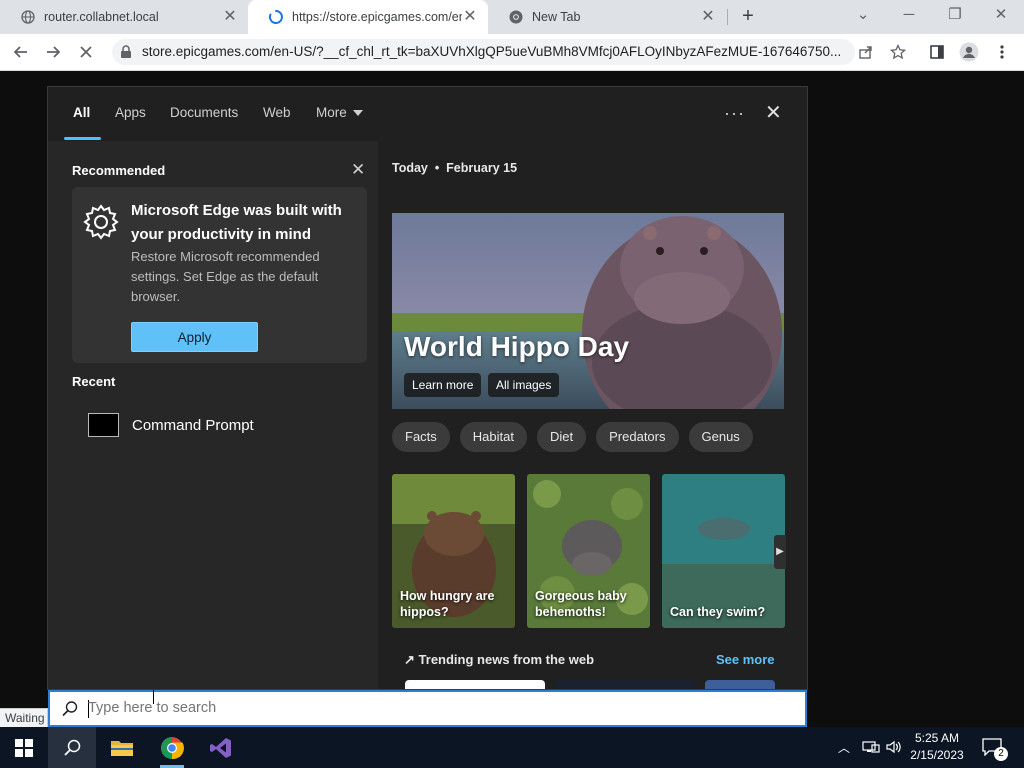 The height and width of the screenshot is (768, 1024). What do you see at coordinates (723, 551) in the screenshot?
I see `tile-can-they-swim: Can they swim?` at bounding box center [723, 551].